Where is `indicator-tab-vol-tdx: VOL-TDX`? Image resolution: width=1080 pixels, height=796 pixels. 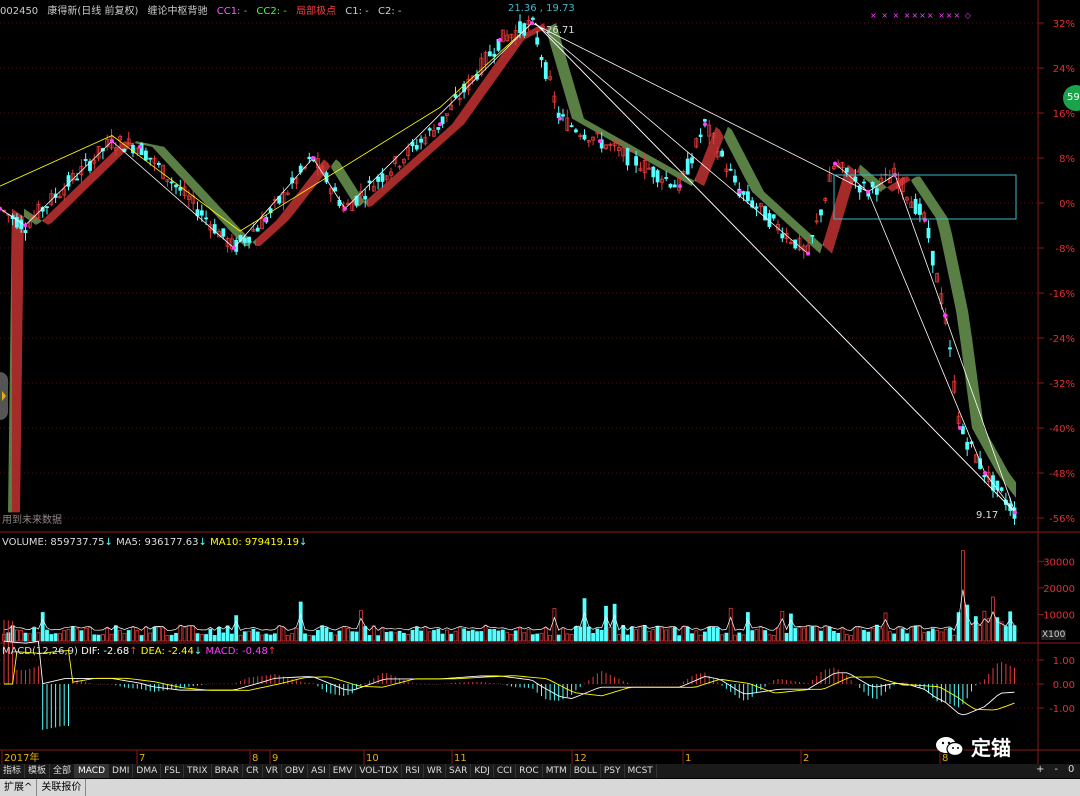
indicator-tab-vol-tdx: VOL-TDX is located at coordinates (379, 771).